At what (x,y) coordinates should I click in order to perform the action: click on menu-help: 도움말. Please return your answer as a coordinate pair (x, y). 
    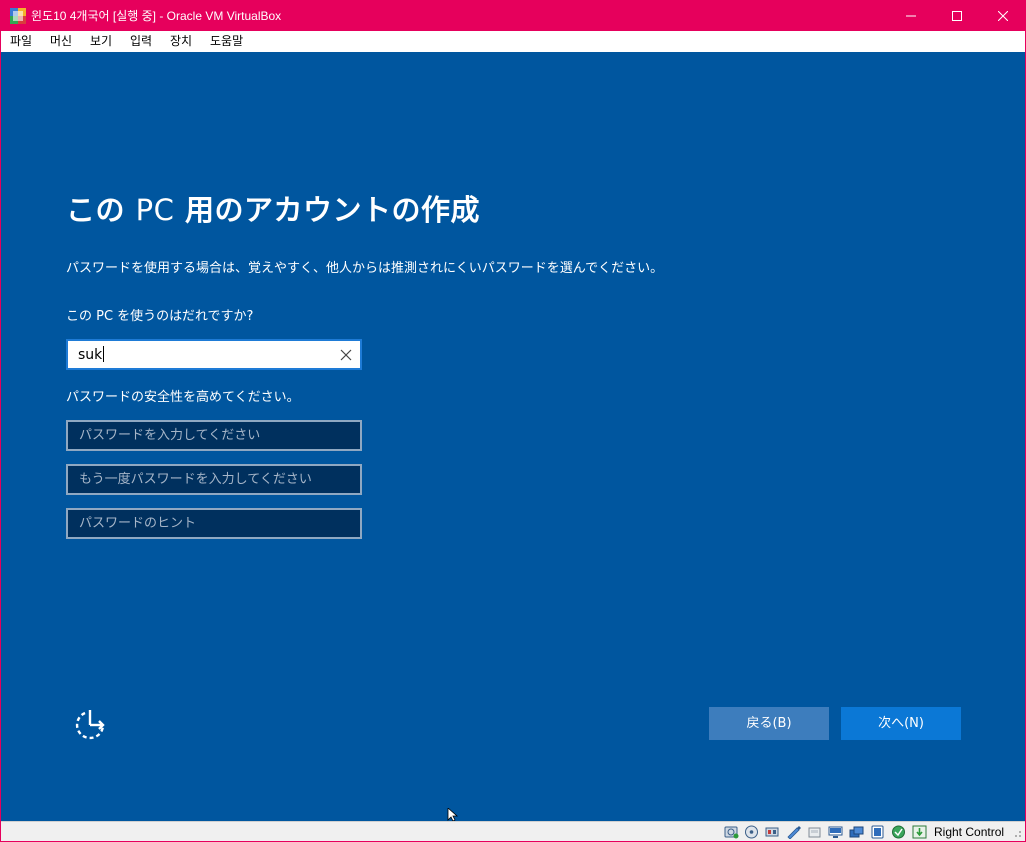
    Looking at the image, I should click on (226, 41).